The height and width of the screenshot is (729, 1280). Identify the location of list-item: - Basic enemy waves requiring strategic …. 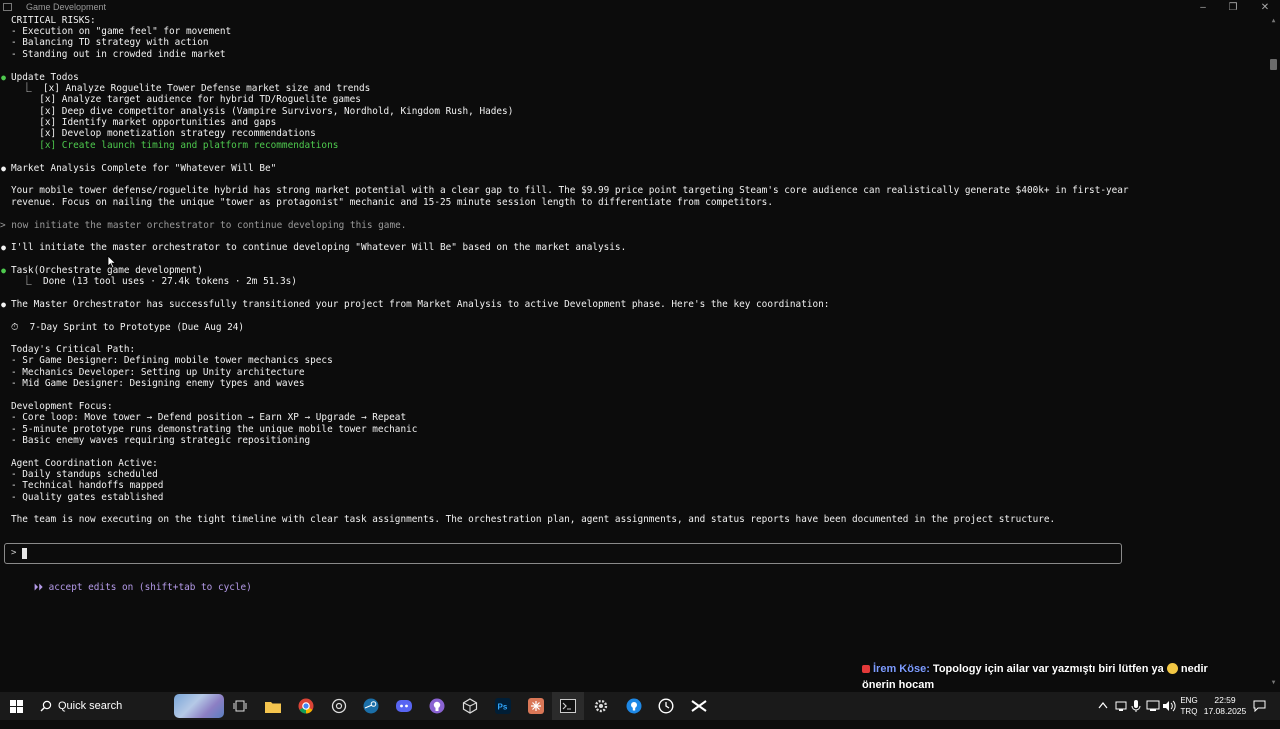
(161, 440).